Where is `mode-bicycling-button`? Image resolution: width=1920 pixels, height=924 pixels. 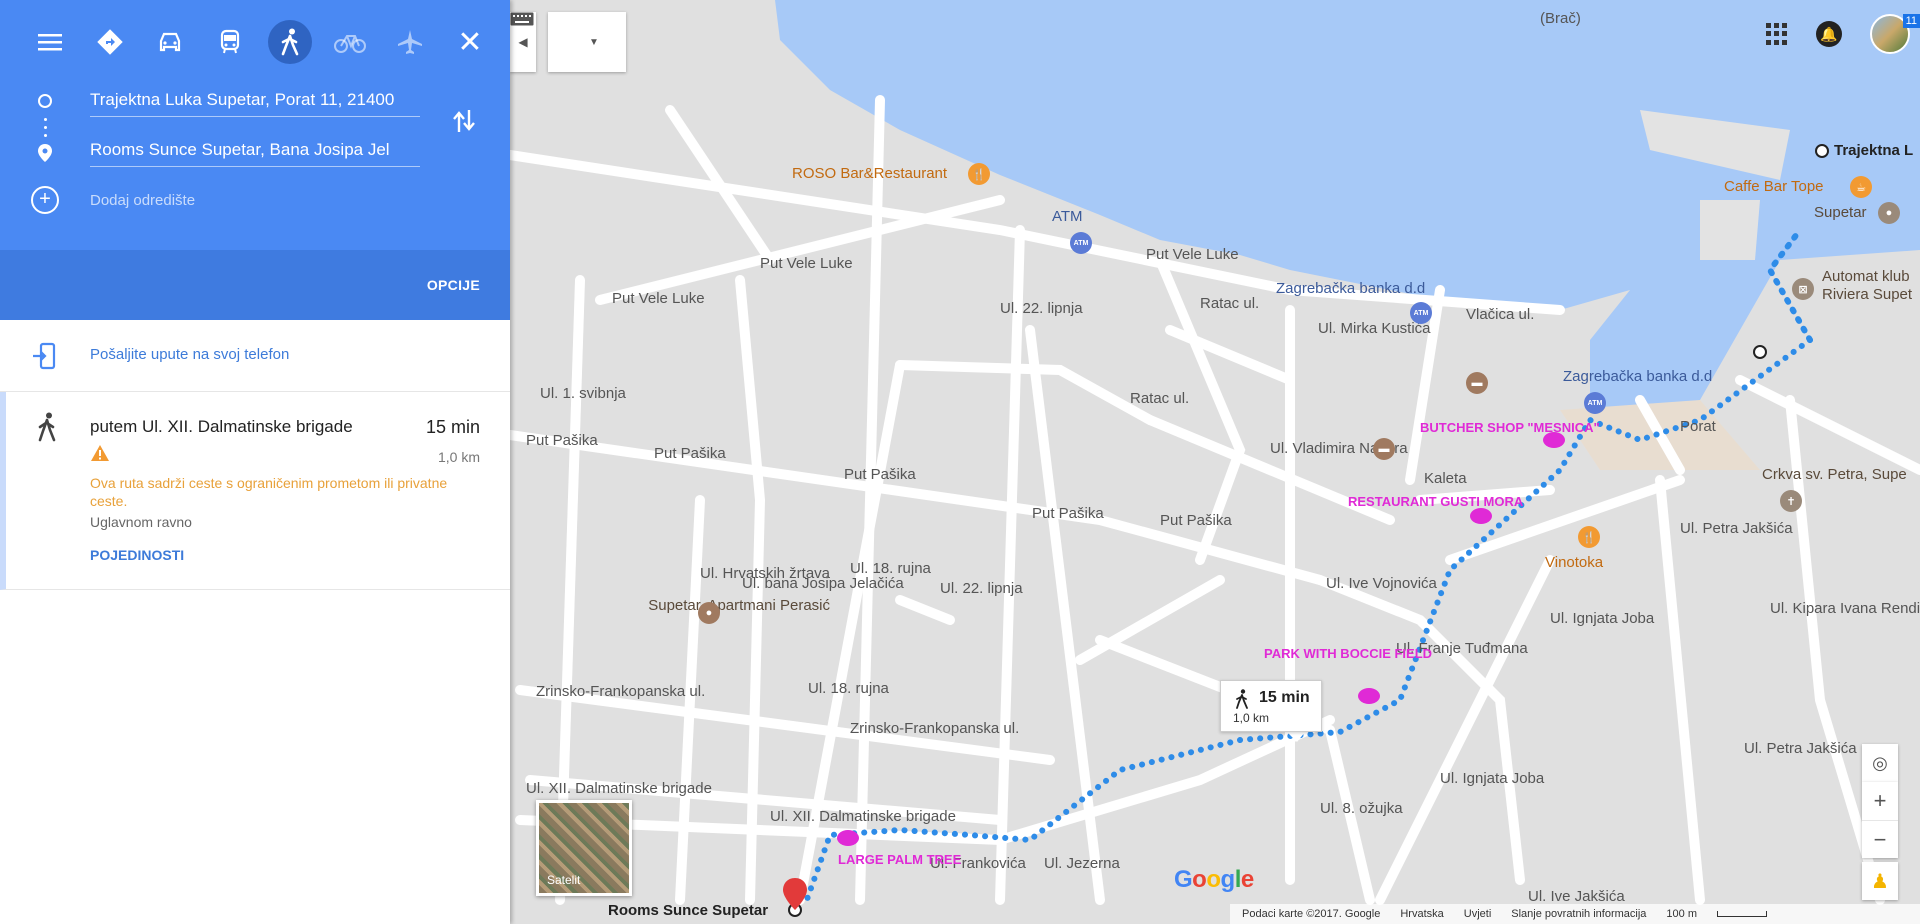
mode-bicycling-button is located at coordinates (350, 42).